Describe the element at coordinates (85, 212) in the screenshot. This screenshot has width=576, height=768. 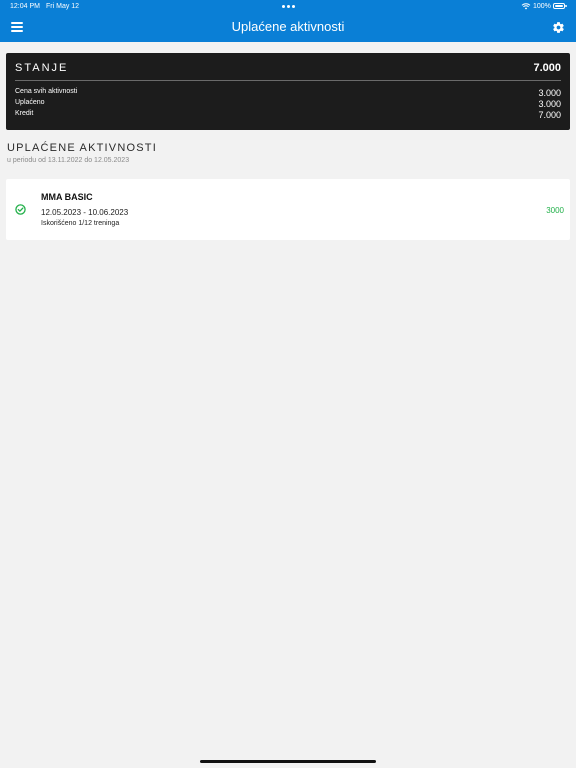
I see `activity-dates: 12.05.2023 - 10.06.2023` at that location.